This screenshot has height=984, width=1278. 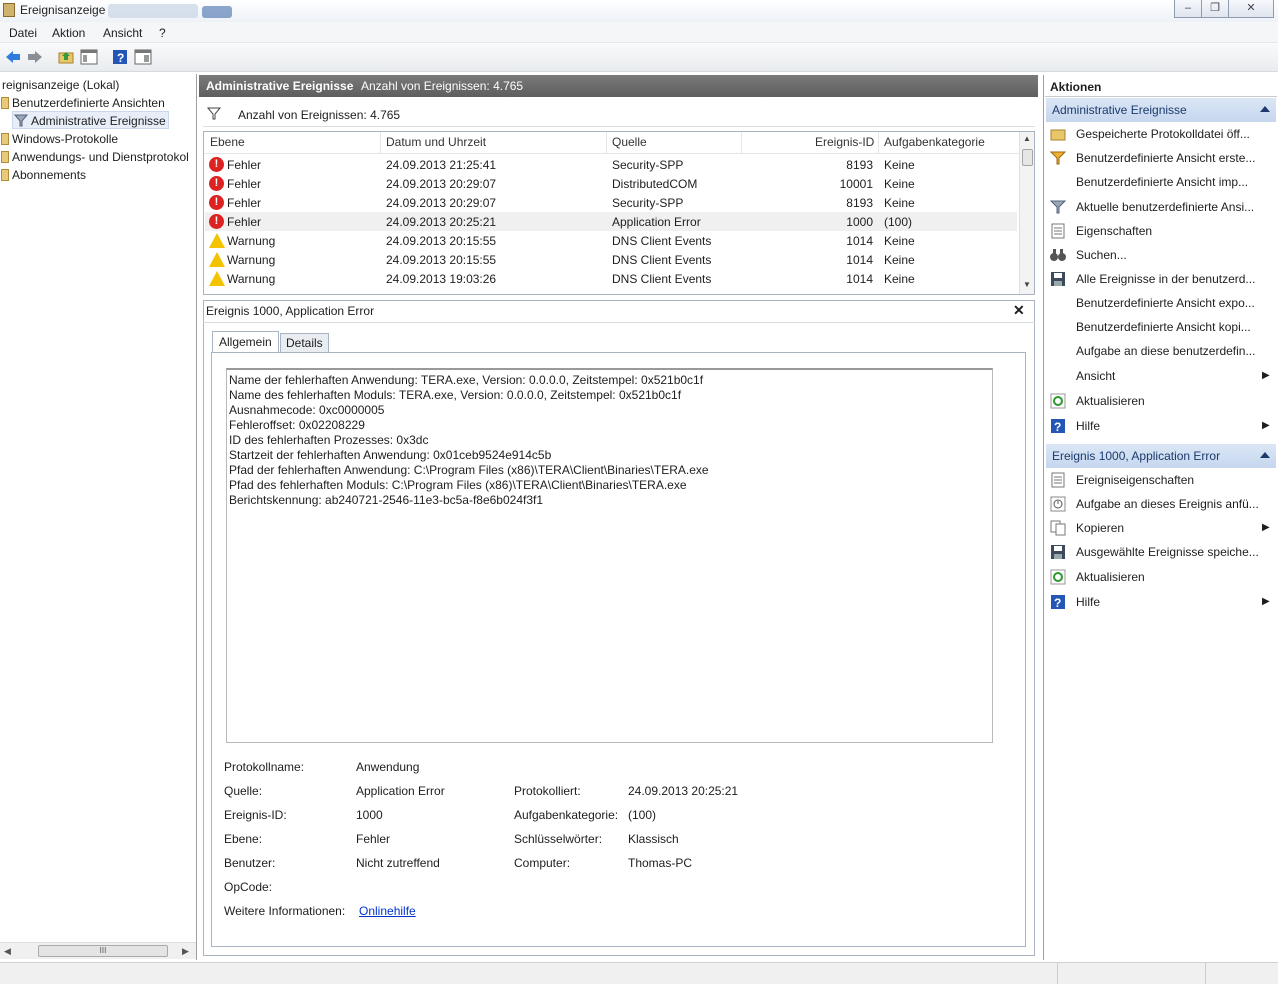 I want to click on action-kopieren: Kopieren, so click(x=1100, y=528).